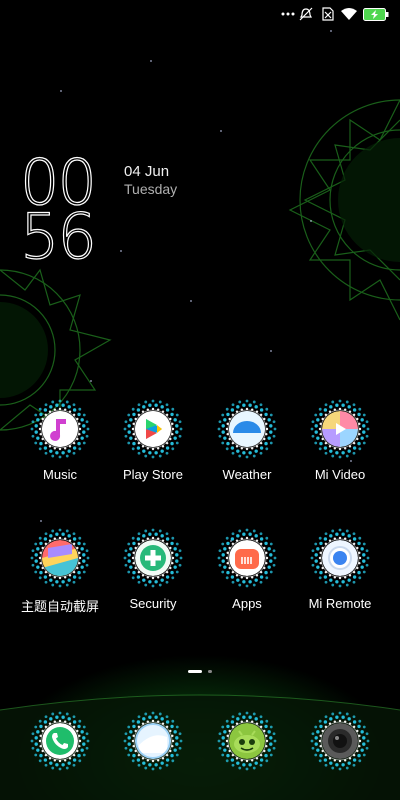 Image resolution: width=400 pixels, height=800 pixels. Describe the element at coordinates (247, 429) in the screenshot. I see `weather-icon` at that location.